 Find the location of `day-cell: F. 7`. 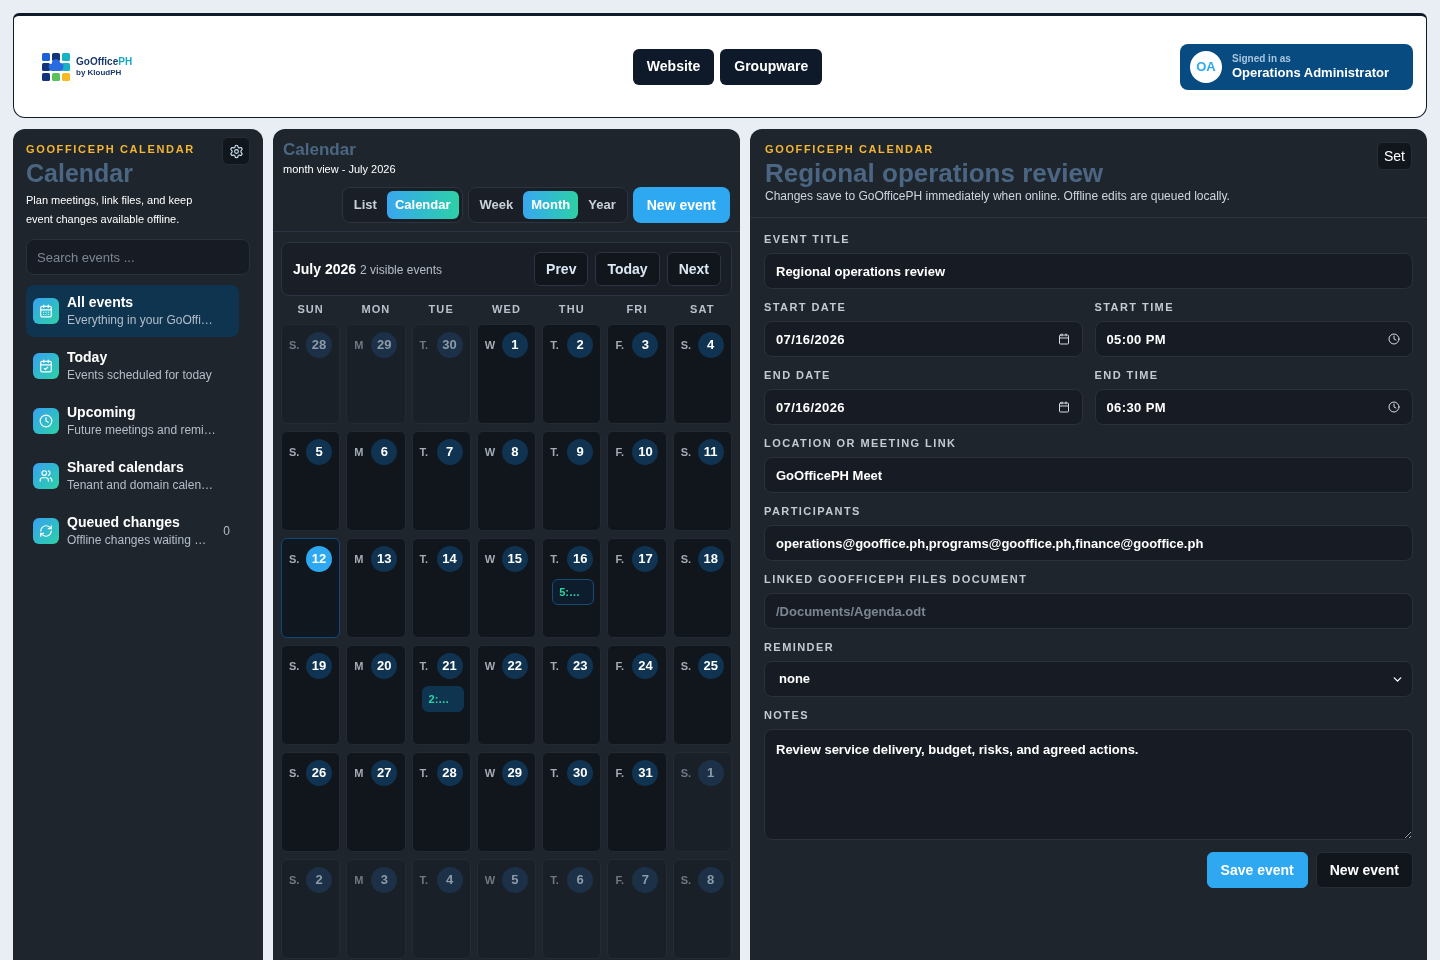

day-cell: F. 7 is located at coordinates (637, 909).